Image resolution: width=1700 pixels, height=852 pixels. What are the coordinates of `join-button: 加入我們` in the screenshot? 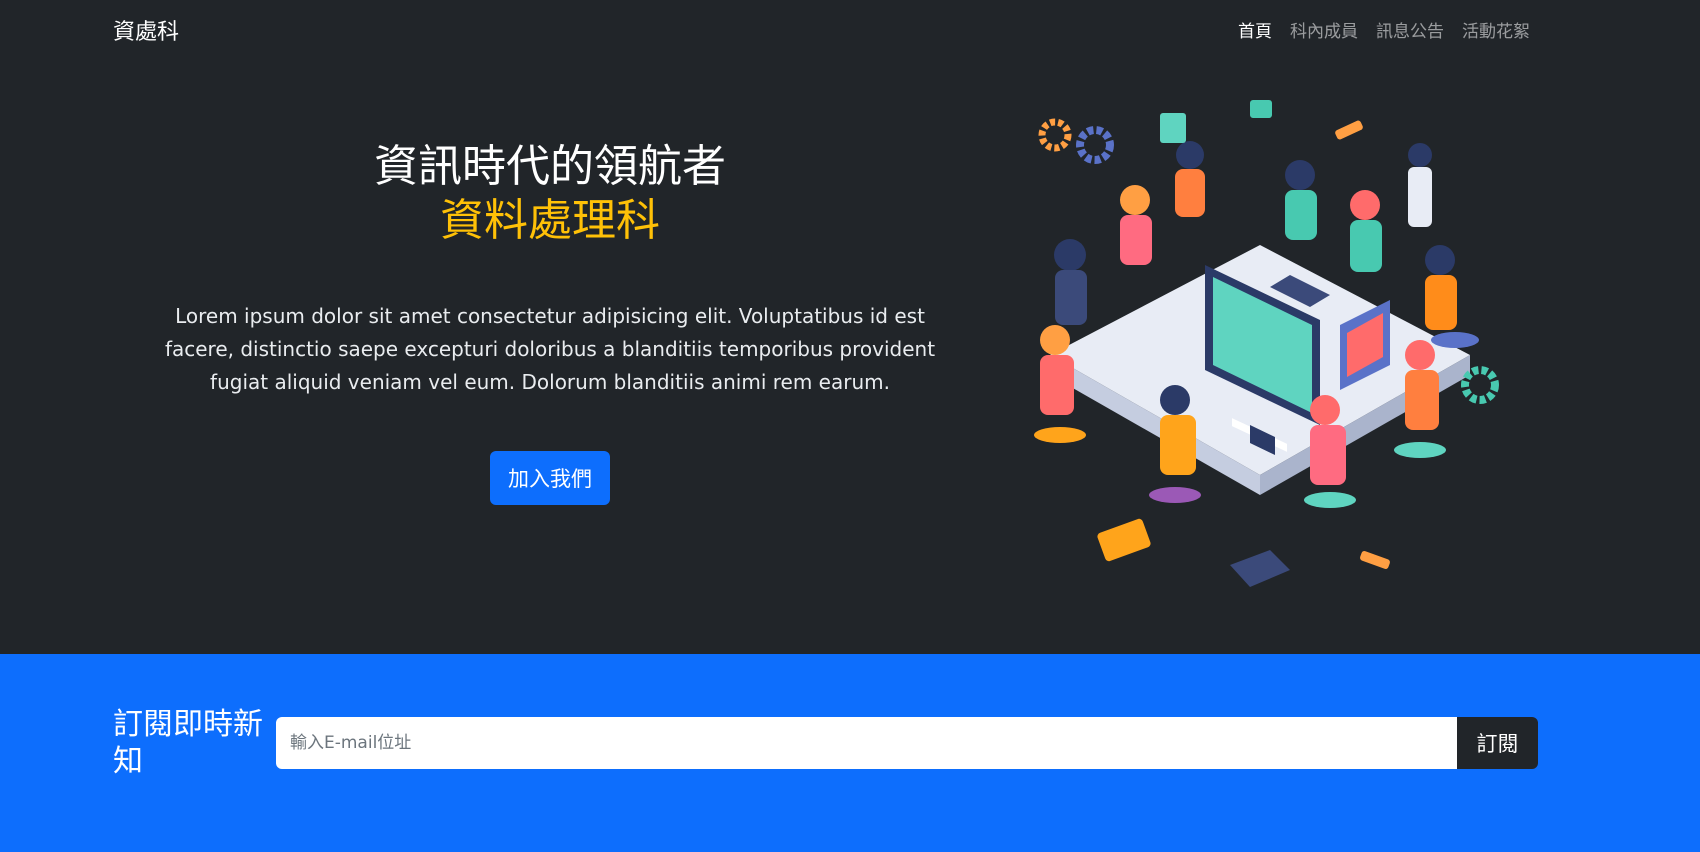 It's located at (550, 478).